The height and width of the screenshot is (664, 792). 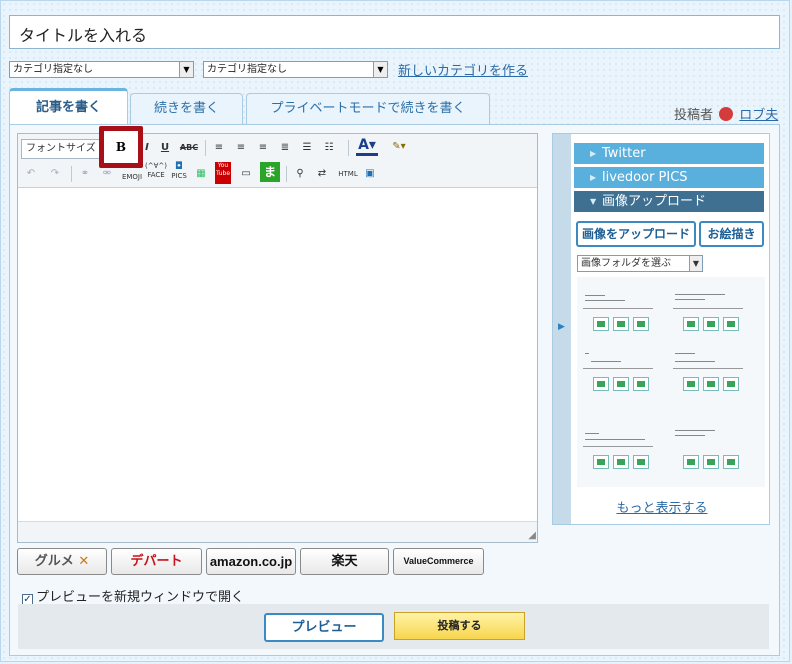 What do you see at coordinates (324, 627) in the screenshot?
I see `preview-button: プレビュー` at bounding box center [324, 627].